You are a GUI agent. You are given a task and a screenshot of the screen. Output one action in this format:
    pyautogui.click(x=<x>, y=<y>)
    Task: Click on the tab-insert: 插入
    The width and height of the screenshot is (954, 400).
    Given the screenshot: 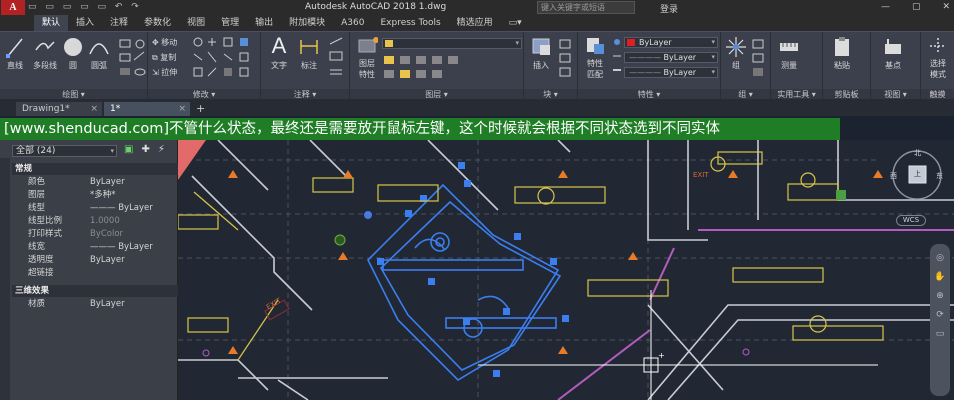 What is the action you would take?
    pyautogui.click(x=85, y=23)
    